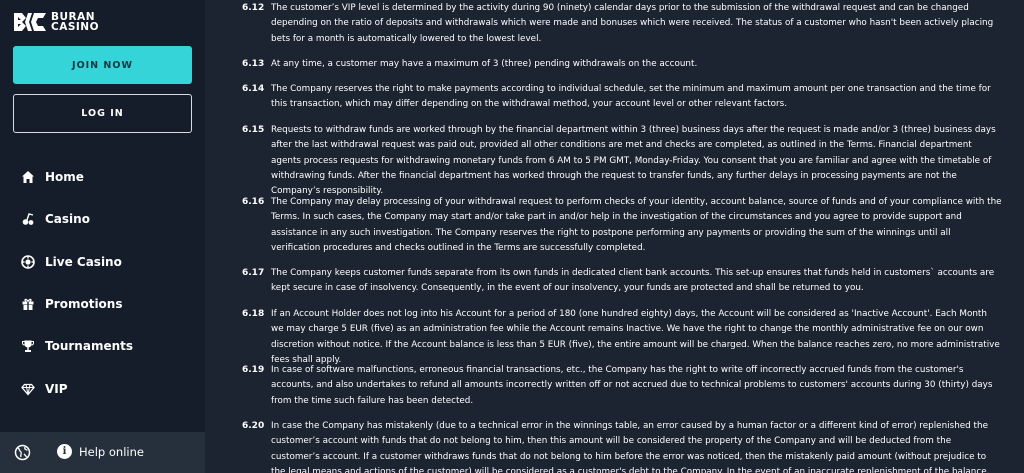 This screenshot has width=1024, height=473. I want to click on brand-name: BURAN CASINO, so click(75, 22).